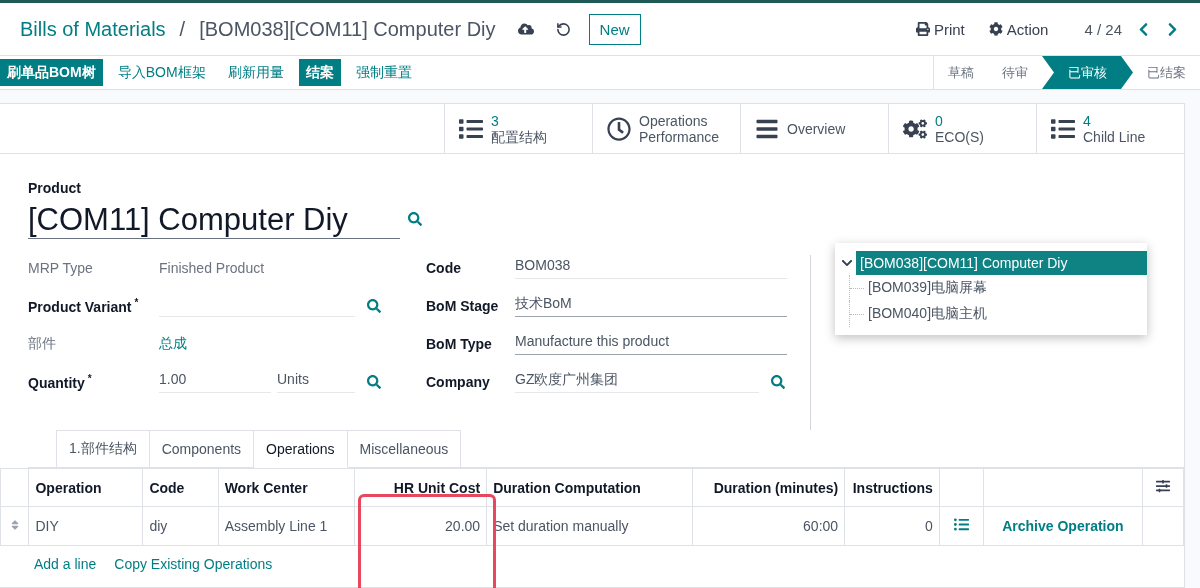 This screenshot has height=588, width=1200. I want to click on printer-icon, so click(922, 29).